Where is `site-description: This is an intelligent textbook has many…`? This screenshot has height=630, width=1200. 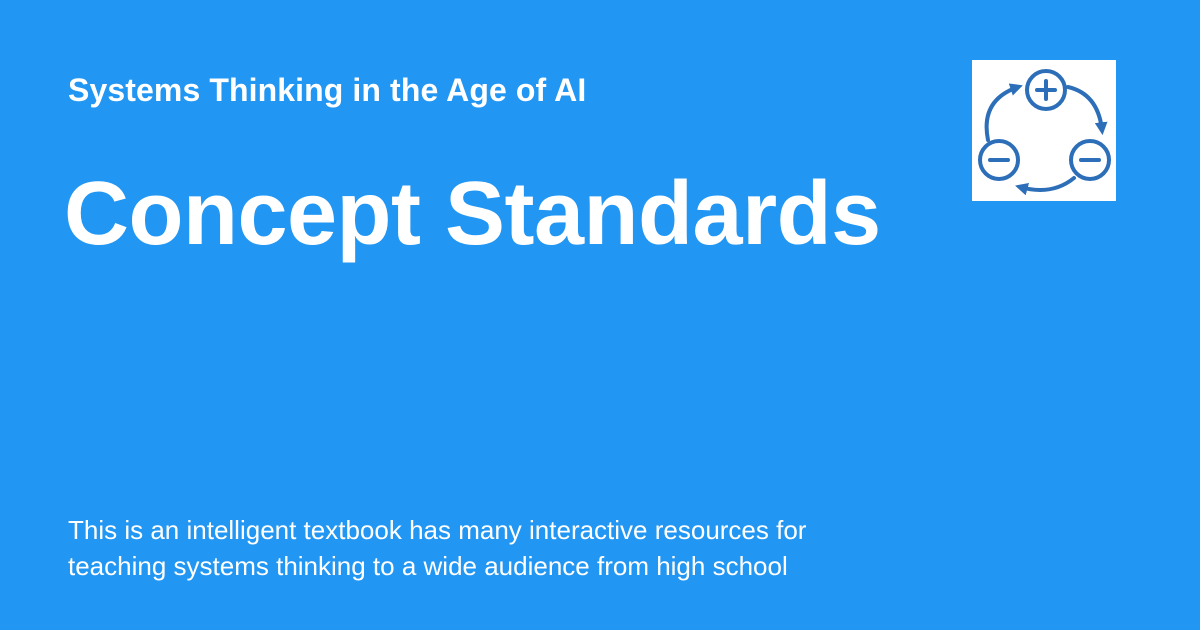 site-description: This is an intelligent textbook has many… is located at coordinates (498, 548).